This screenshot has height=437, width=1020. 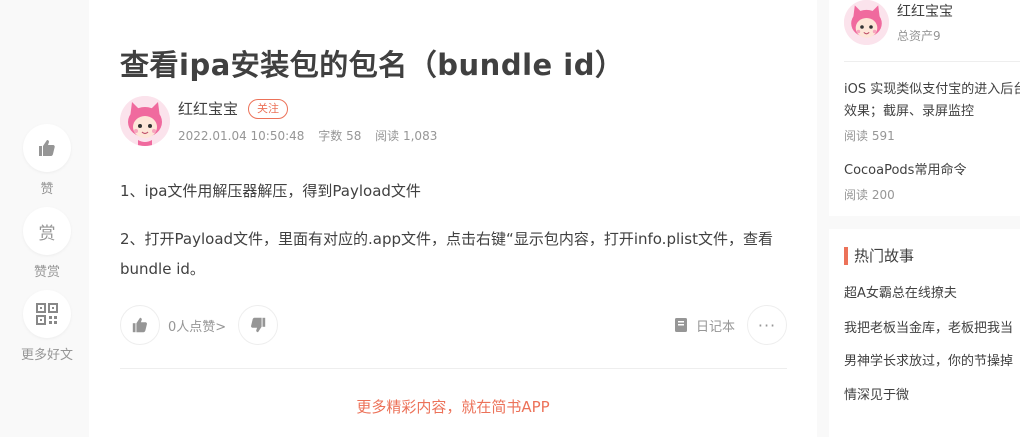 I want to click on qr-code-icon, so click(x=47, y=314).